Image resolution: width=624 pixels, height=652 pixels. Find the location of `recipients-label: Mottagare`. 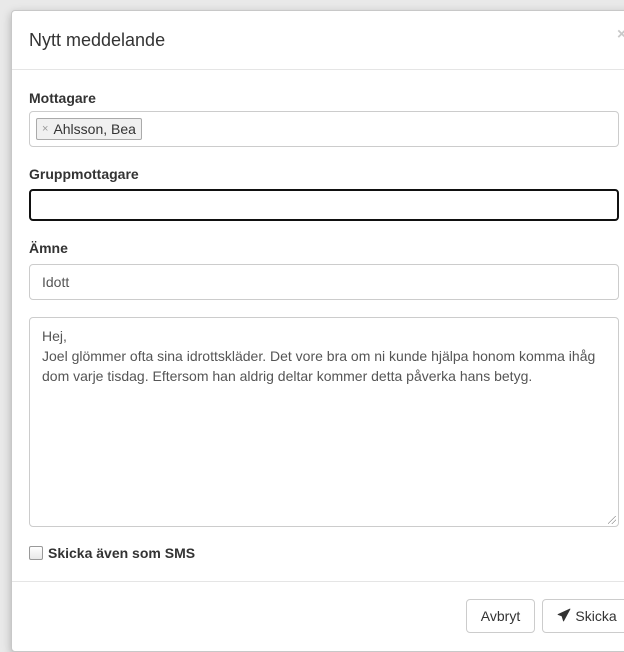

recipients-label: Mottagare is located at coordinates (62, 98).